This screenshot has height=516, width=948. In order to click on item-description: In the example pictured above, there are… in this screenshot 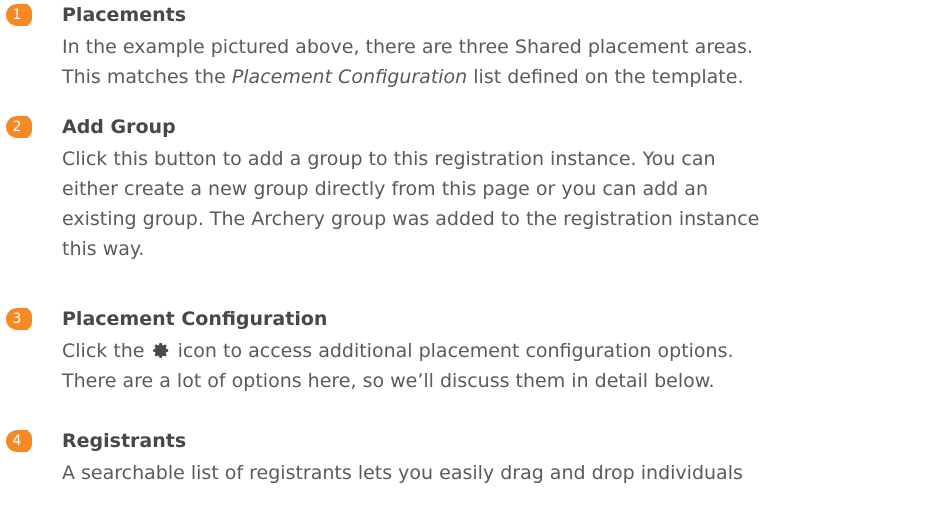, I will do `click(502, 62)`.